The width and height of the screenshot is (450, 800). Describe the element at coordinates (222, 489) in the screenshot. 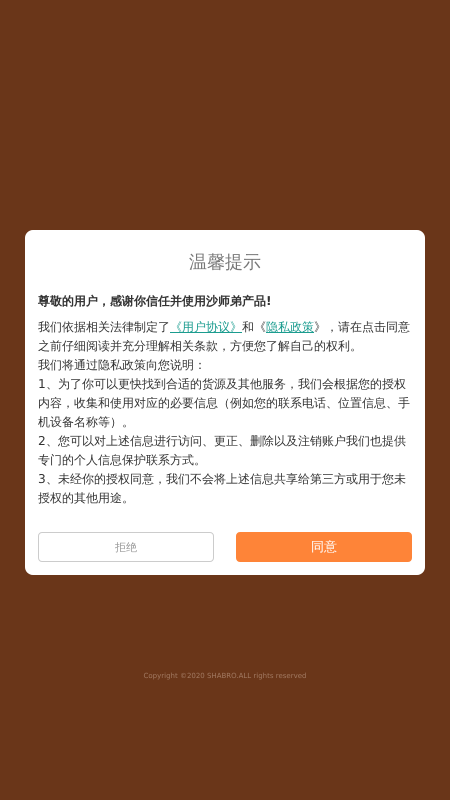

I see `policy-text: 3、未经你的授权同意，我们不会将上述信息共享给第三方或用于您未授权的其他用途。` at that location.